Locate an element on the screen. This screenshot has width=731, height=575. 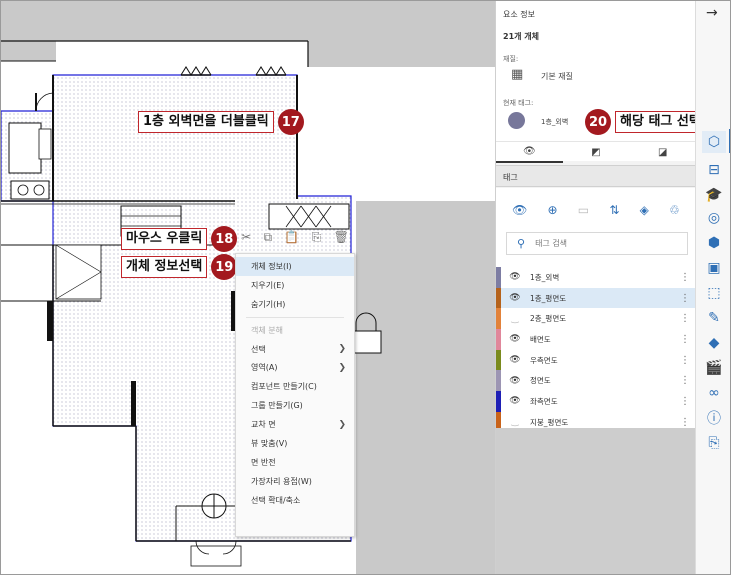
callout-20: 20 해당 태그 선택 is located at coordinates (645, 122).